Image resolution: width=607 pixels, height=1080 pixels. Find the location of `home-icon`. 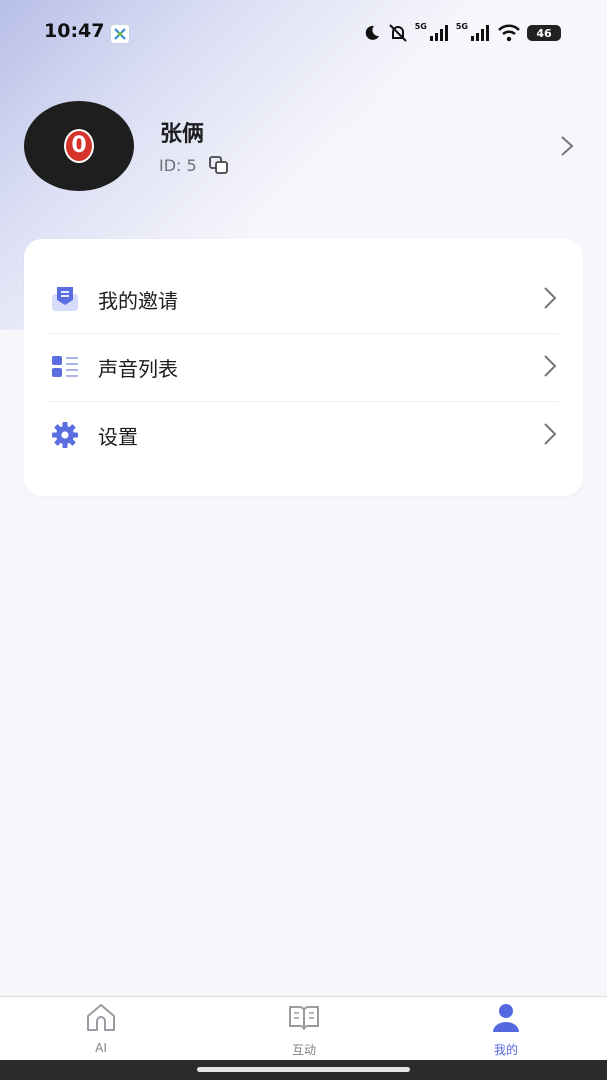

home-icon is located at coordinates (101, 1020).